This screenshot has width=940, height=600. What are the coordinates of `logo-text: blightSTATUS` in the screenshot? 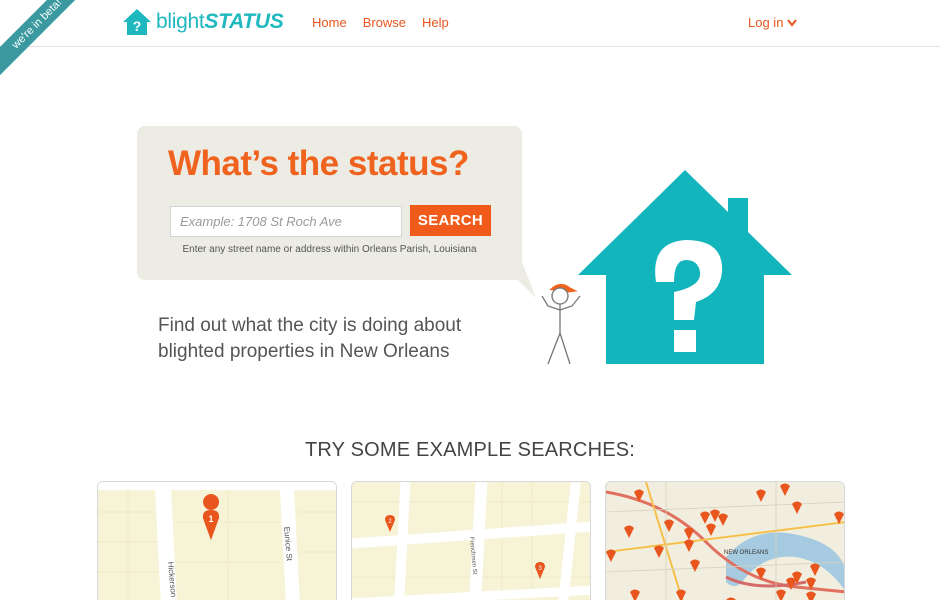 It's located at (220, 22).